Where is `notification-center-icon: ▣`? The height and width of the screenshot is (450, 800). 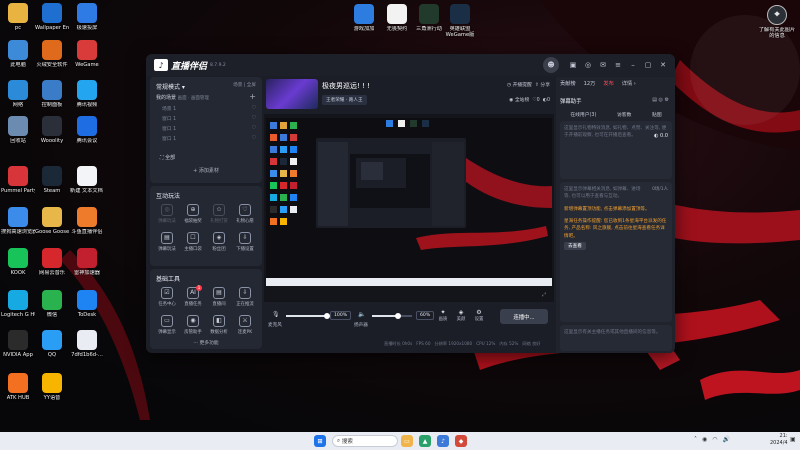
notification-center-icon: ▣ is located at coordinates (793, 439).